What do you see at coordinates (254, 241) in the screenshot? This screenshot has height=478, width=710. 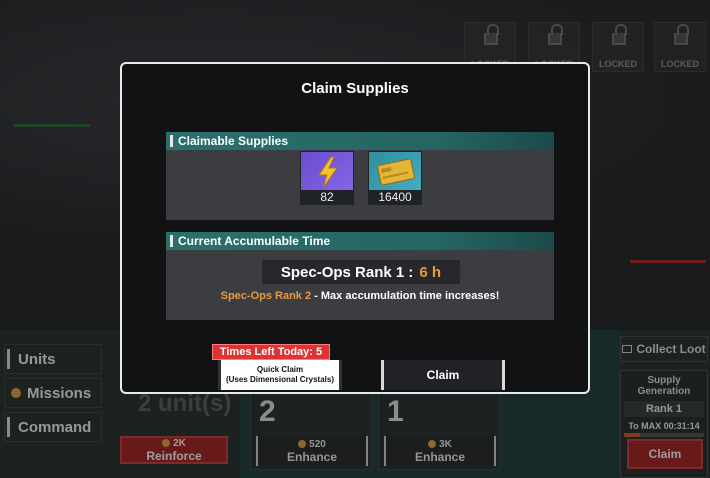 I see `section-header: Current Accumulable Time` at bounding box center [254, 241].